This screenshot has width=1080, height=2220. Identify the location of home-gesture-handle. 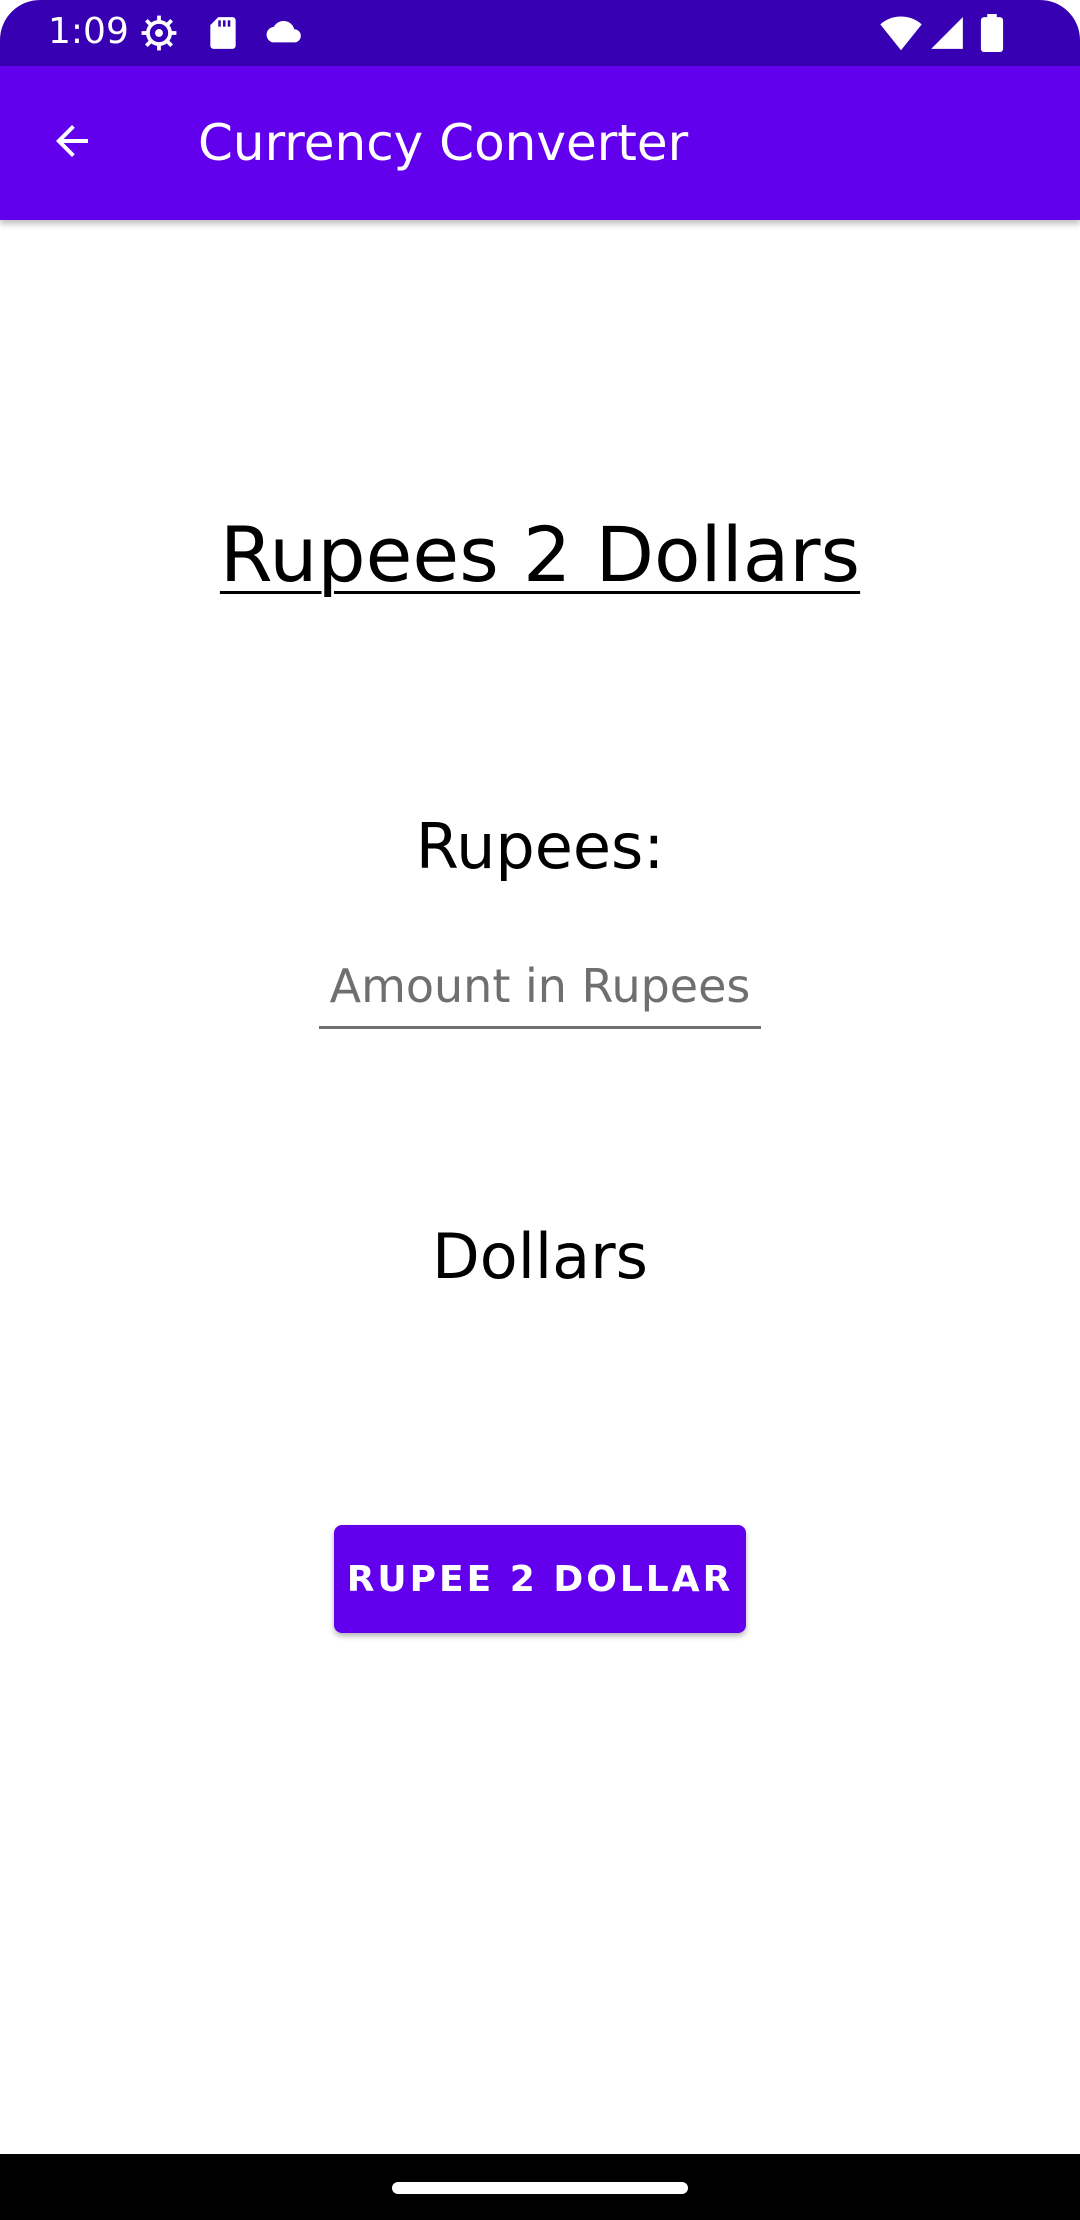
(540, 2188).